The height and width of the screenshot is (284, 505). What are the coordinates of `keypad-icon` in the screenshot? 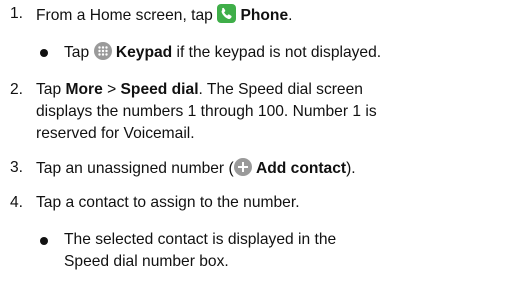 It's located at (102, 54).